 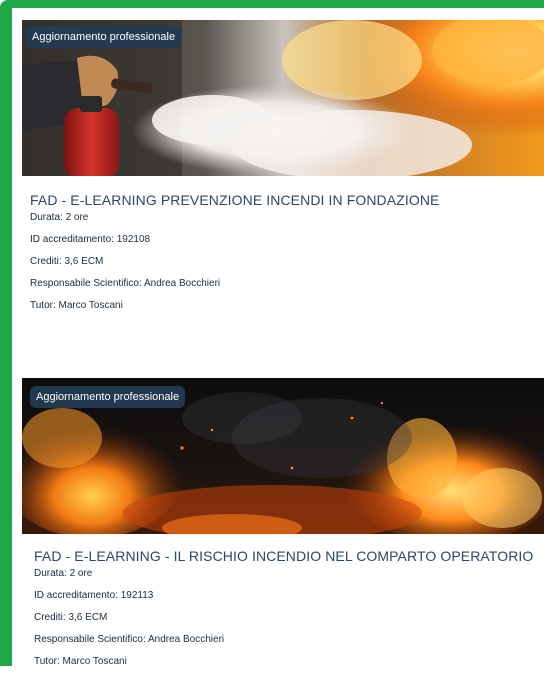 I want to click on accreditation-id-value: 192113, so click(x=137, y=595).